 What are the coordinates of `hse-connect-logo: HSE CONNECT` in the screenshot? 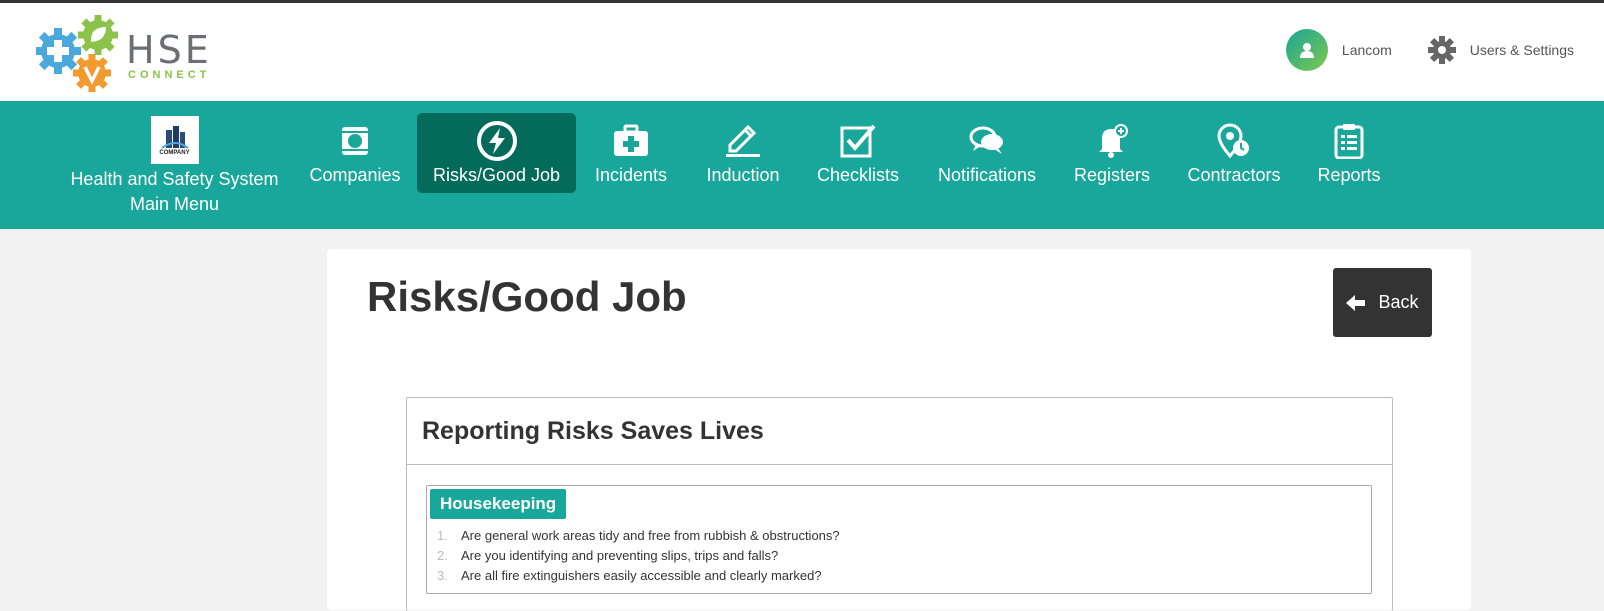 It's located at (130, 55).